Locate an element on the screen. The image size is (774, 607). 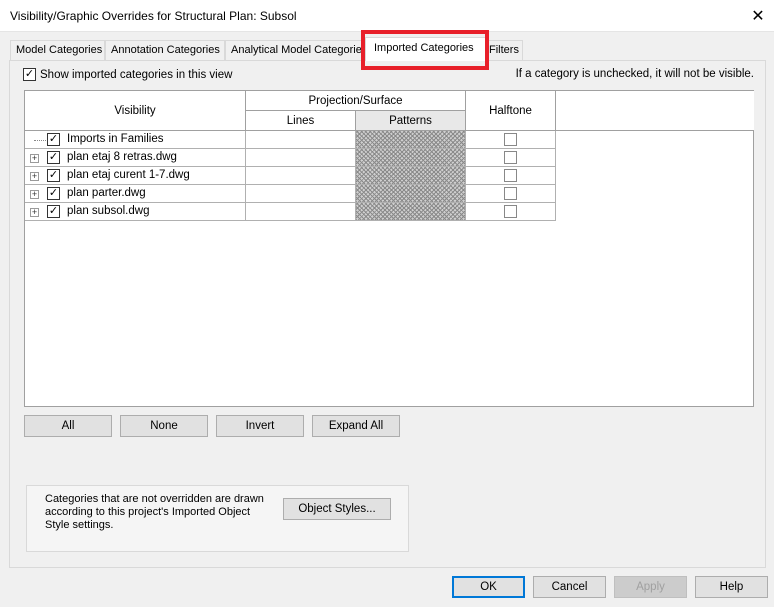
table-row: ✓ Imports in Families is located at coordinates (290, 140).